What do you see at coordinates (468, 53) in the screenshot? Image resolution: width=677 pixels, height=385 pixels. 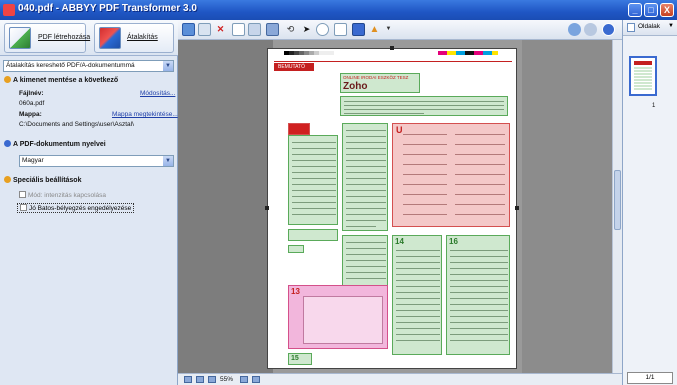 I see `color-bar` at bounding box center [468, 53].